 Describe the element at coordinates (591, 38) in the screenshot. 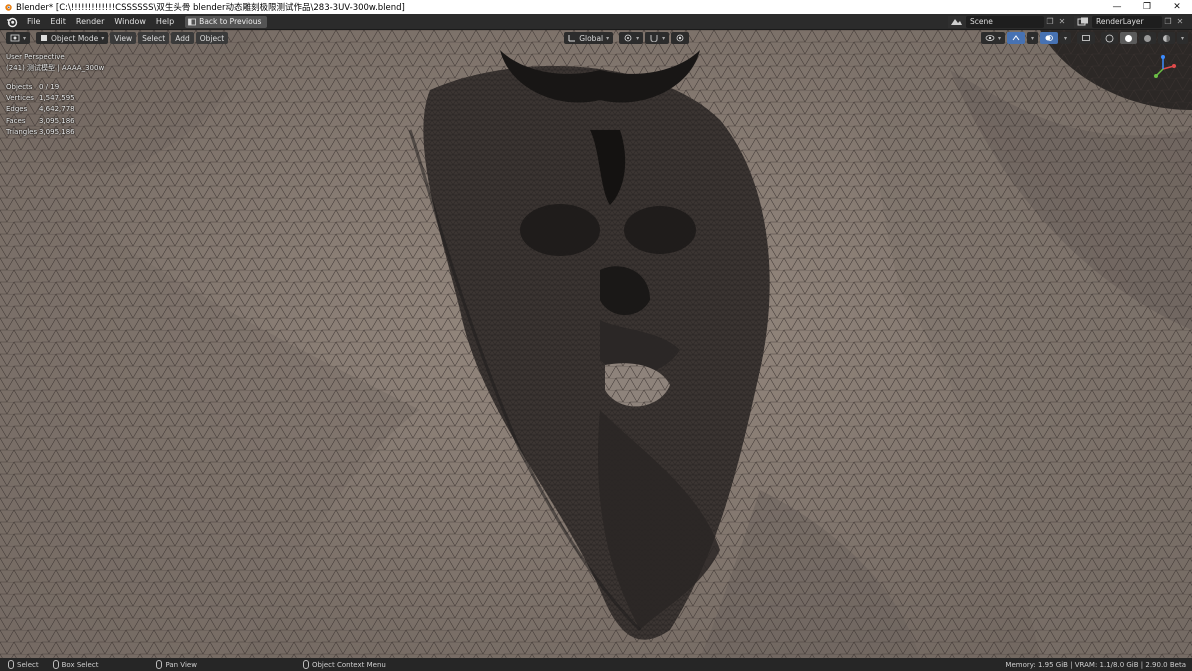

I see `orientation-label: Global` at that location.